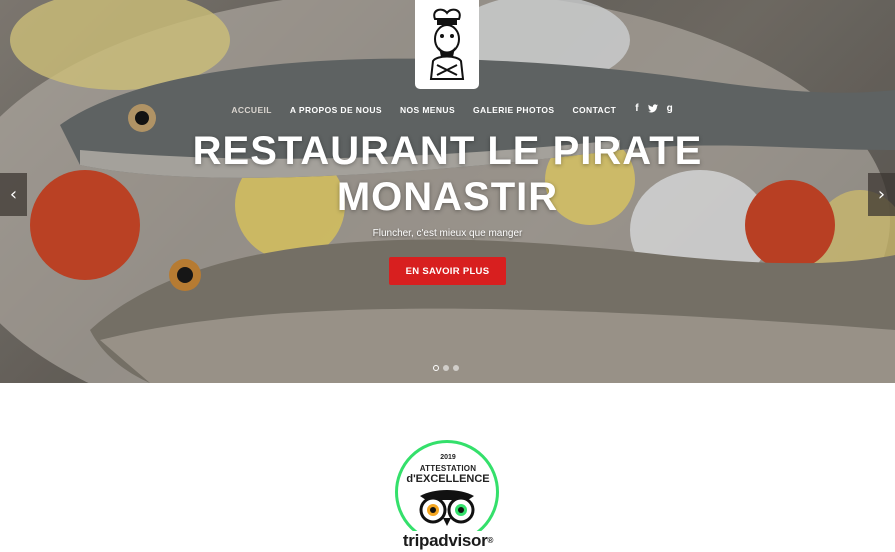 This screenshot has width=895, height=552. What do you see at coordinates (490, 540) in the screenshot?
I see `badge-brand-suffix: ®` at bounding box center [490, 540].